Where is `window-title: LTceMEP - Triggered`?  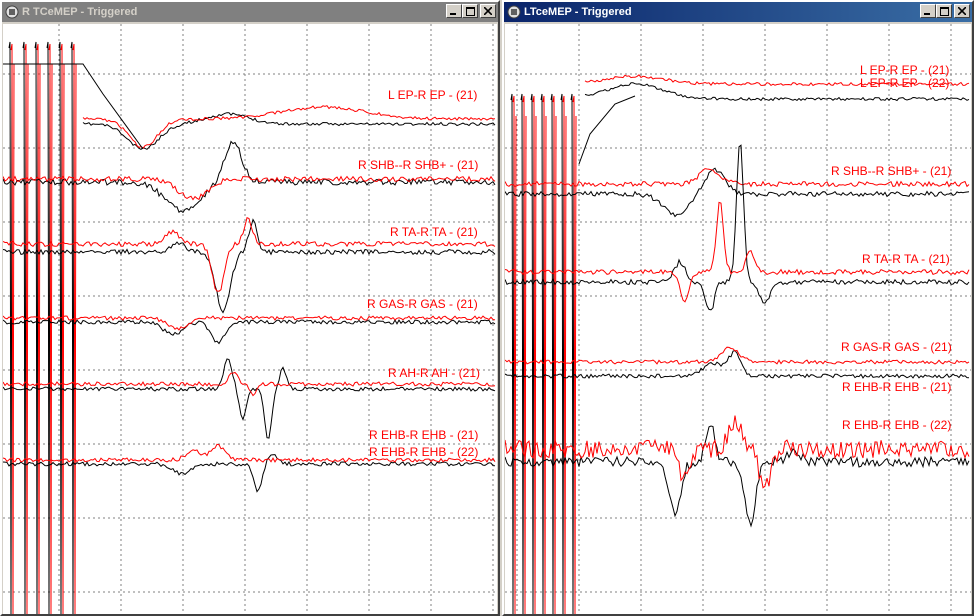
window-title: LTceMEP - Triggered is located at coordinates (578, 12).